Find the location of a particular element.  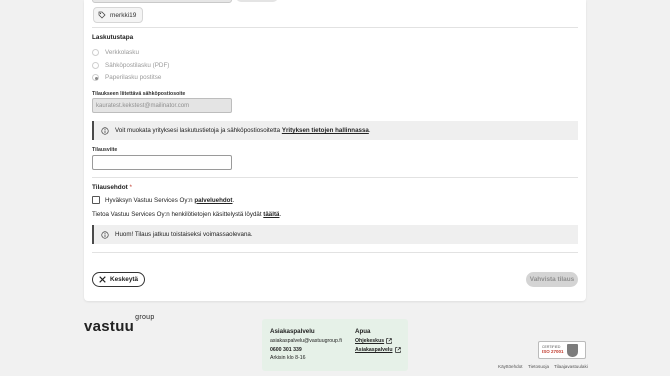

iso-certificate-badge: CERTIFIED ISO 27001 is located at coordinates (562, 350).